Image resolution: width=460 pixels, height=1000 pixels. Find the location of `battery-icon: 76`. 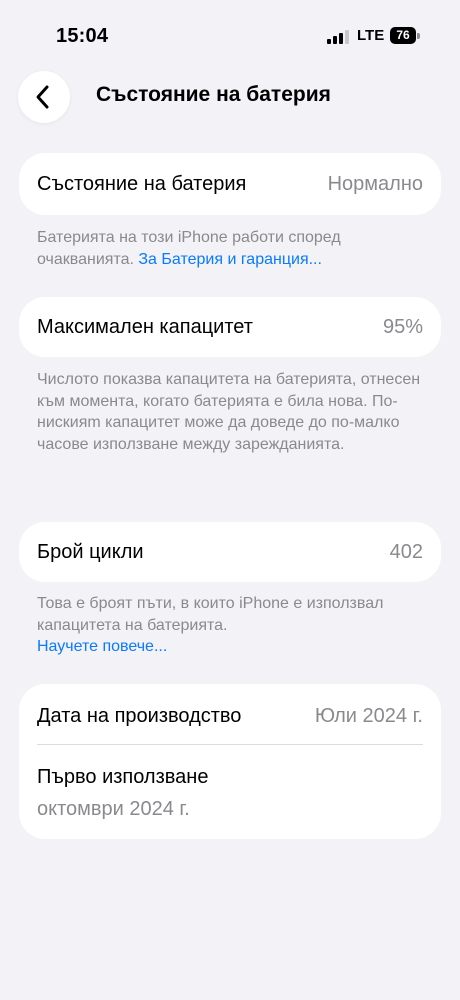

battery-icon: 76 is located at coordinates (403, 35).